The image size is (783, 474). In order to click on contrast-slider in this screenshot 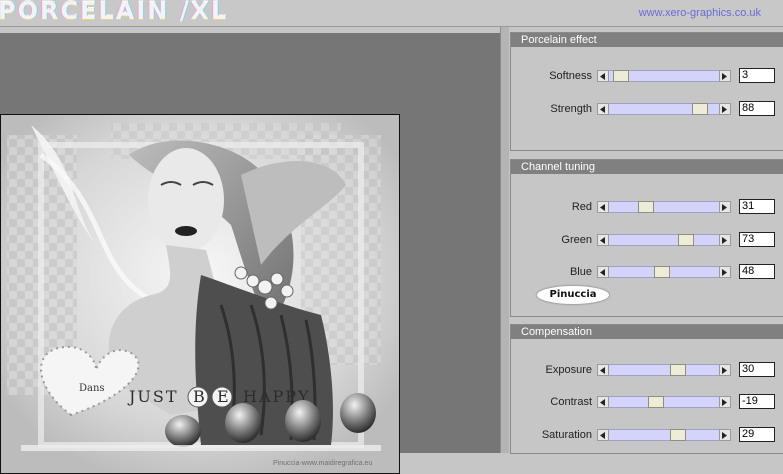, I will do `click(664, 402)`.